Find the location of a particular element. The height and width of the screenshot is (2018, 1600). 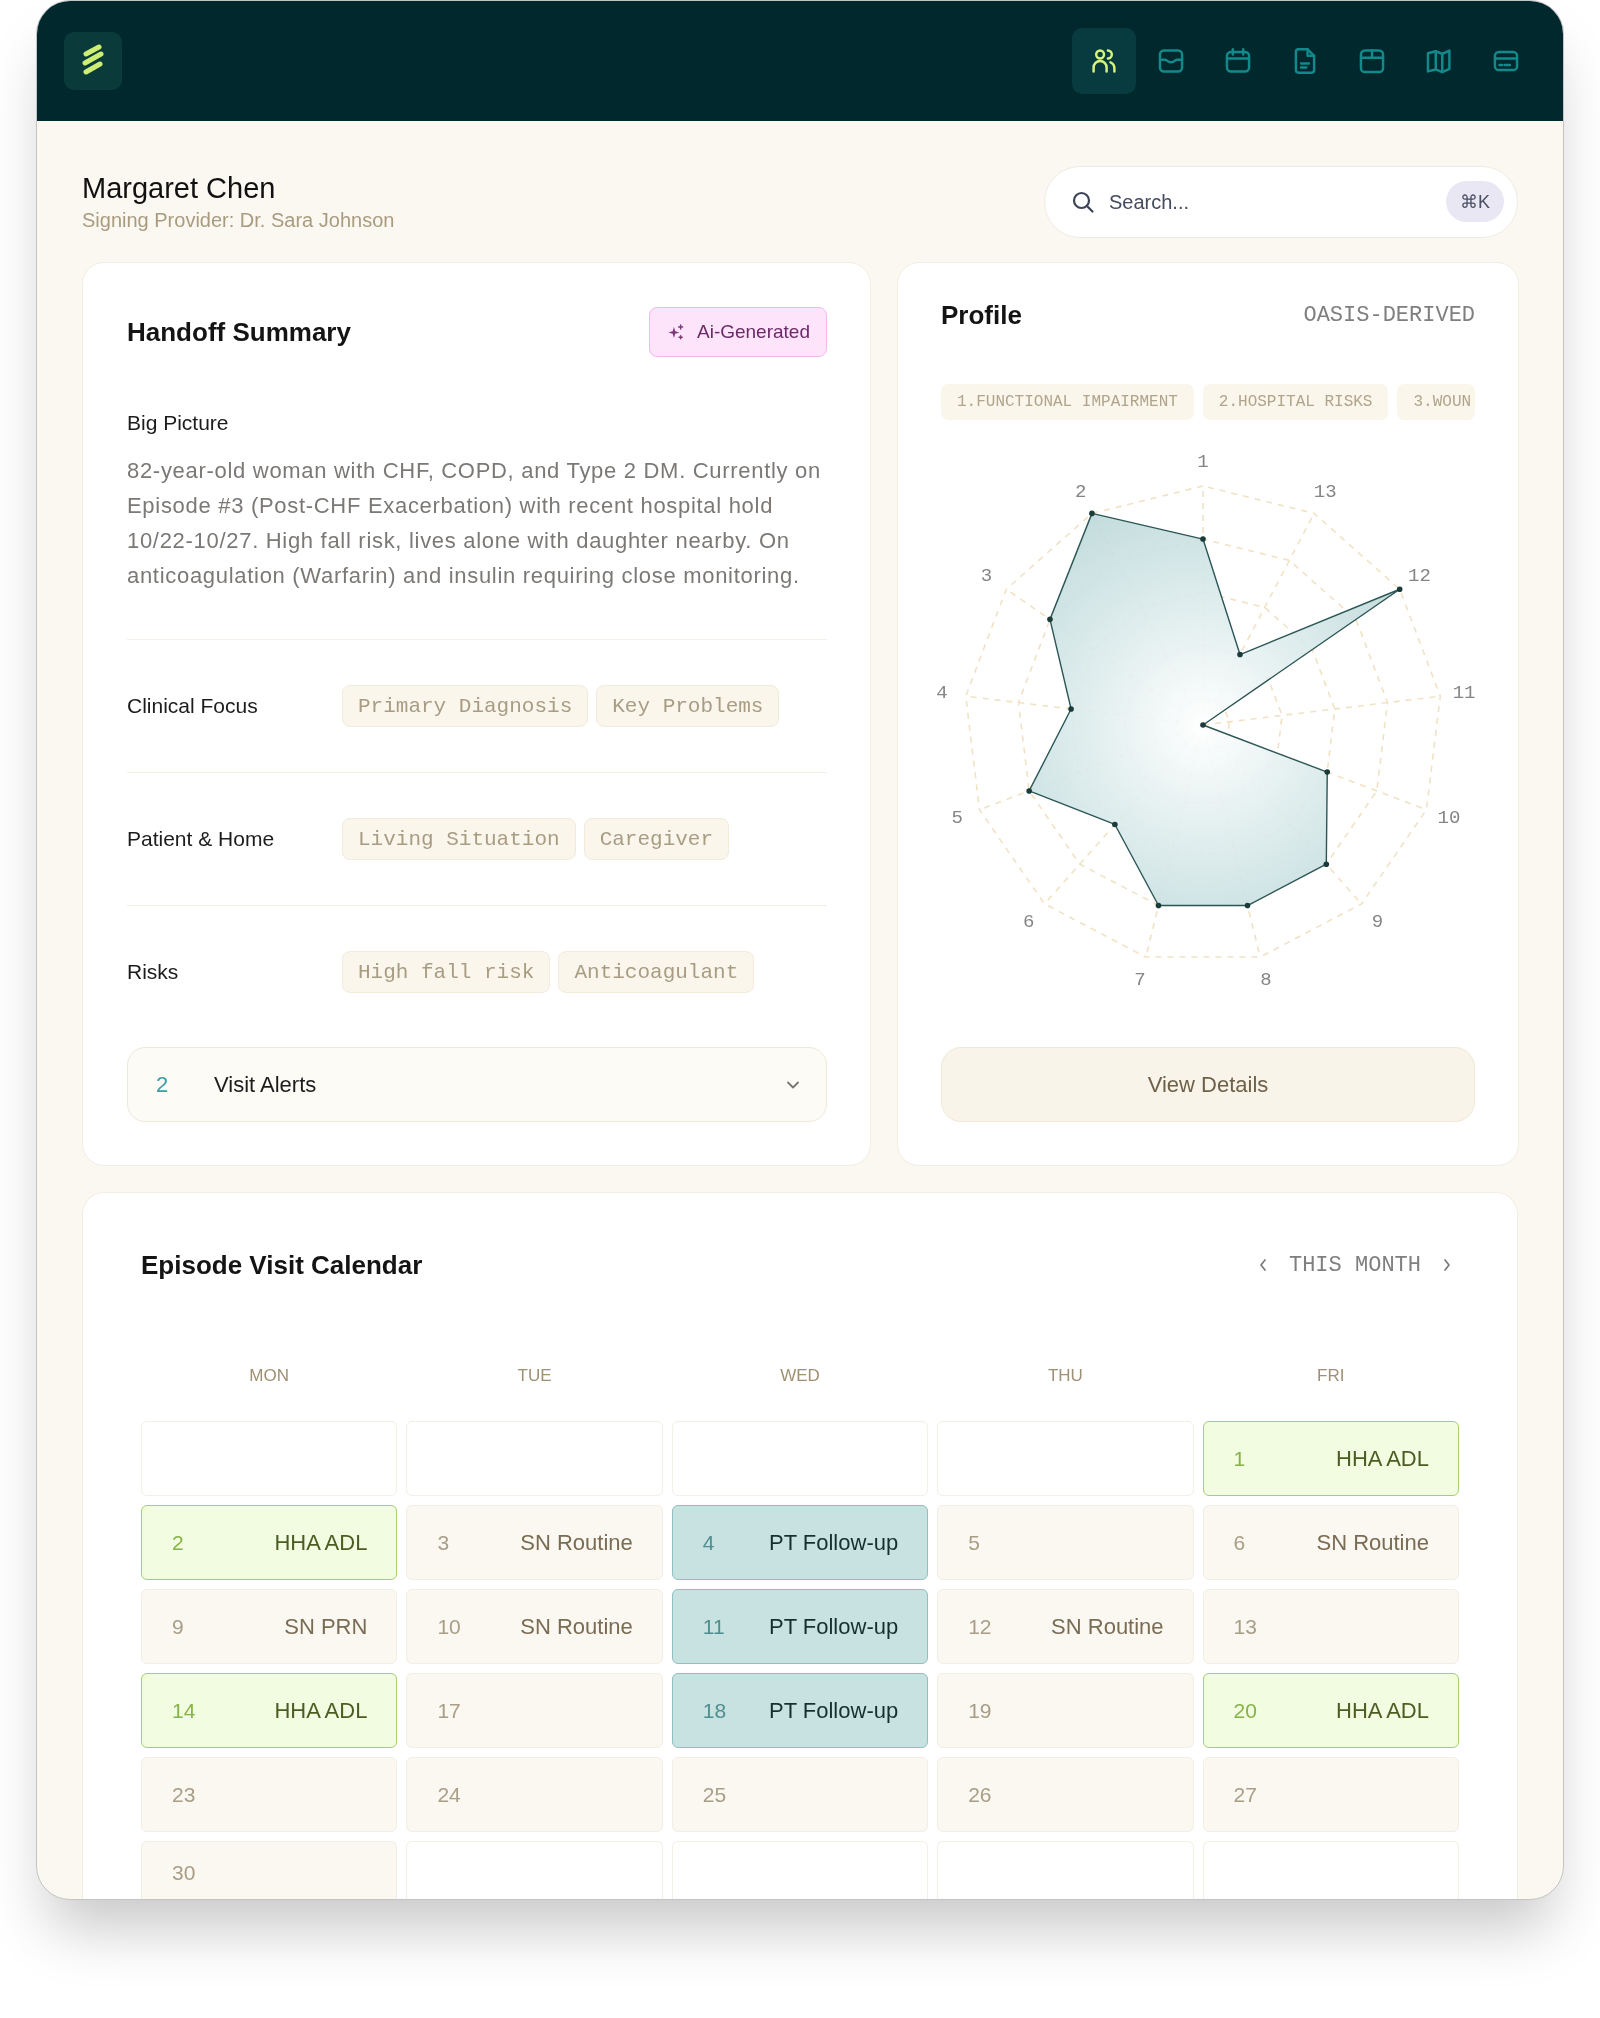

calendar-day: 4 PT Follow-up is located at coordinates (800, 1542).